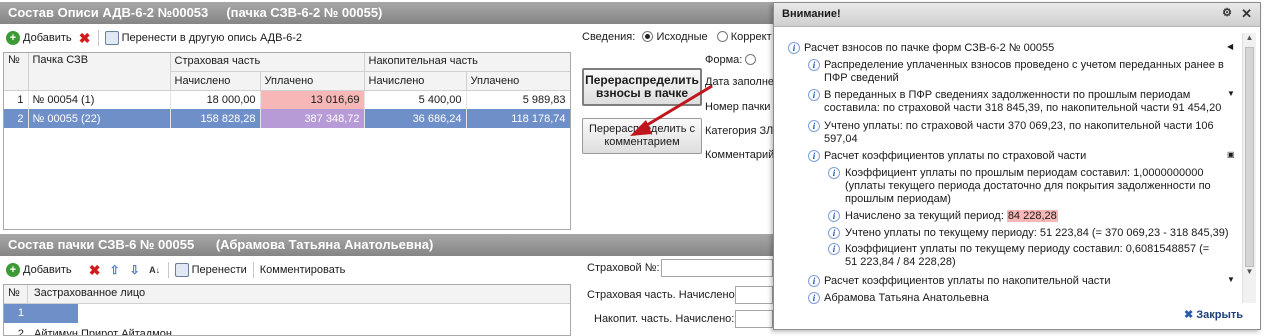  Describe the element at coordinates (754, 295) in the screenshot. I see `ins-accrued-field` at that location.